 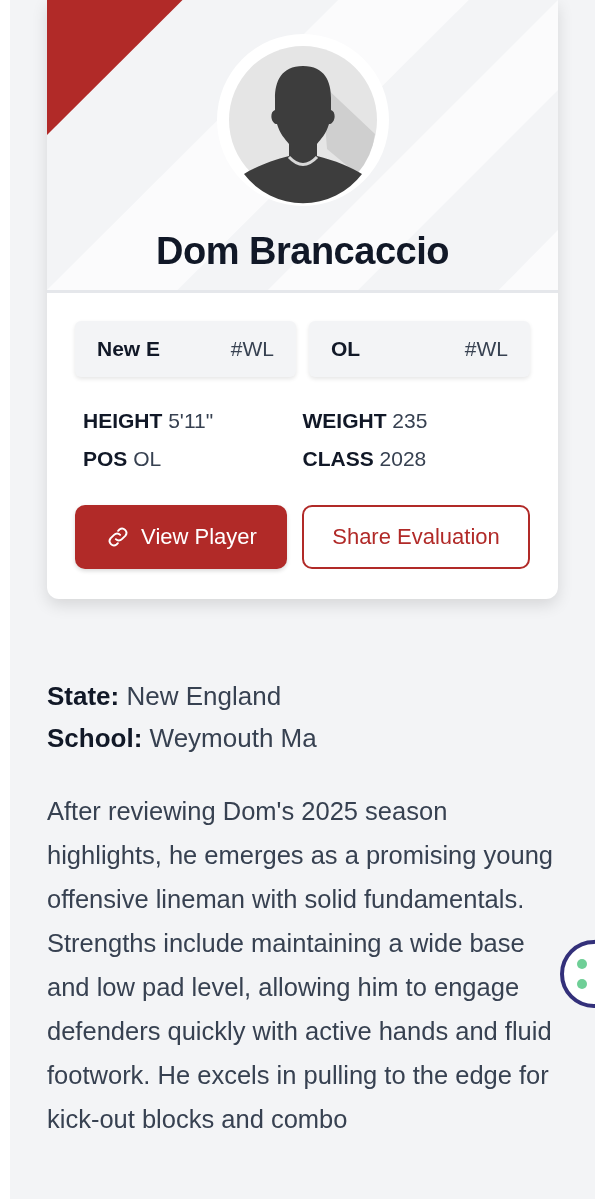 I want to click on avatar-icon, so click(x=302, y=120).